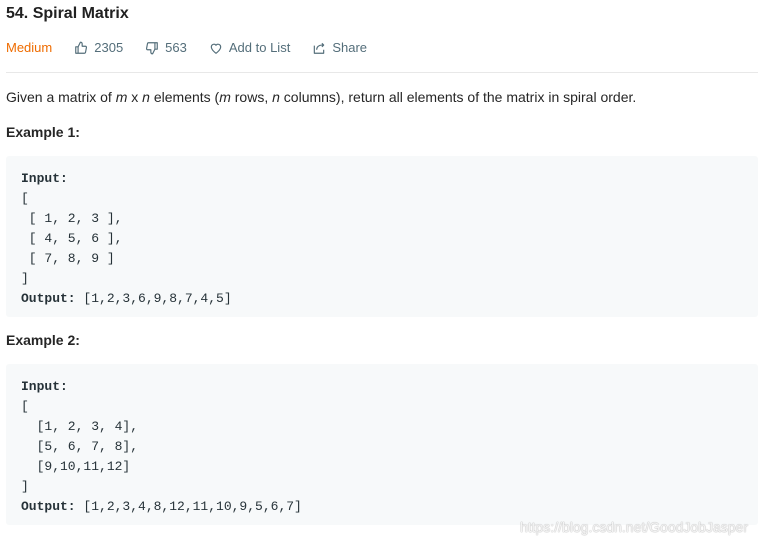  I want to click on watermark: https://blog.csdn.net/GoodJobJasper, so click(633, 527).